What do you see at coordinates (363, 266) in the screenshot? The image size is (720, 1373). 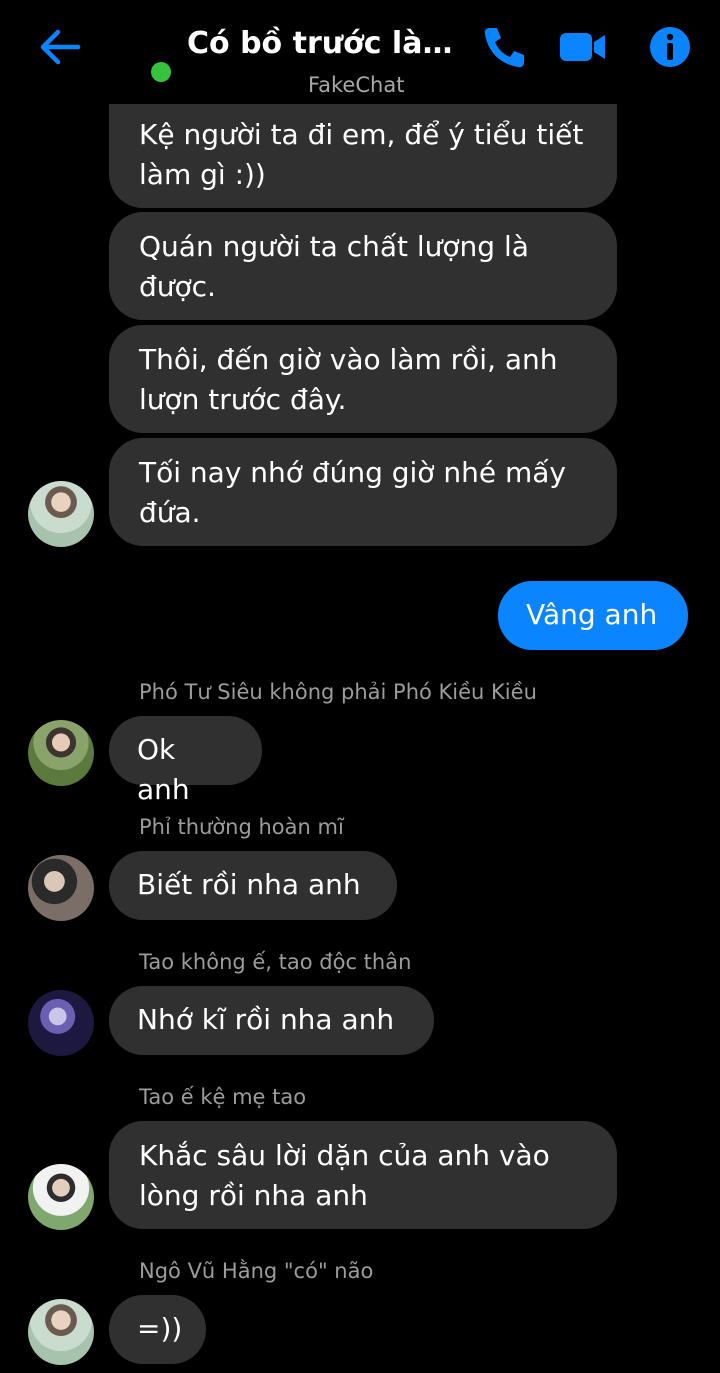 I see `message-bubble: Quán người ta chất lượng là được.` at bounding box center [363, 266].